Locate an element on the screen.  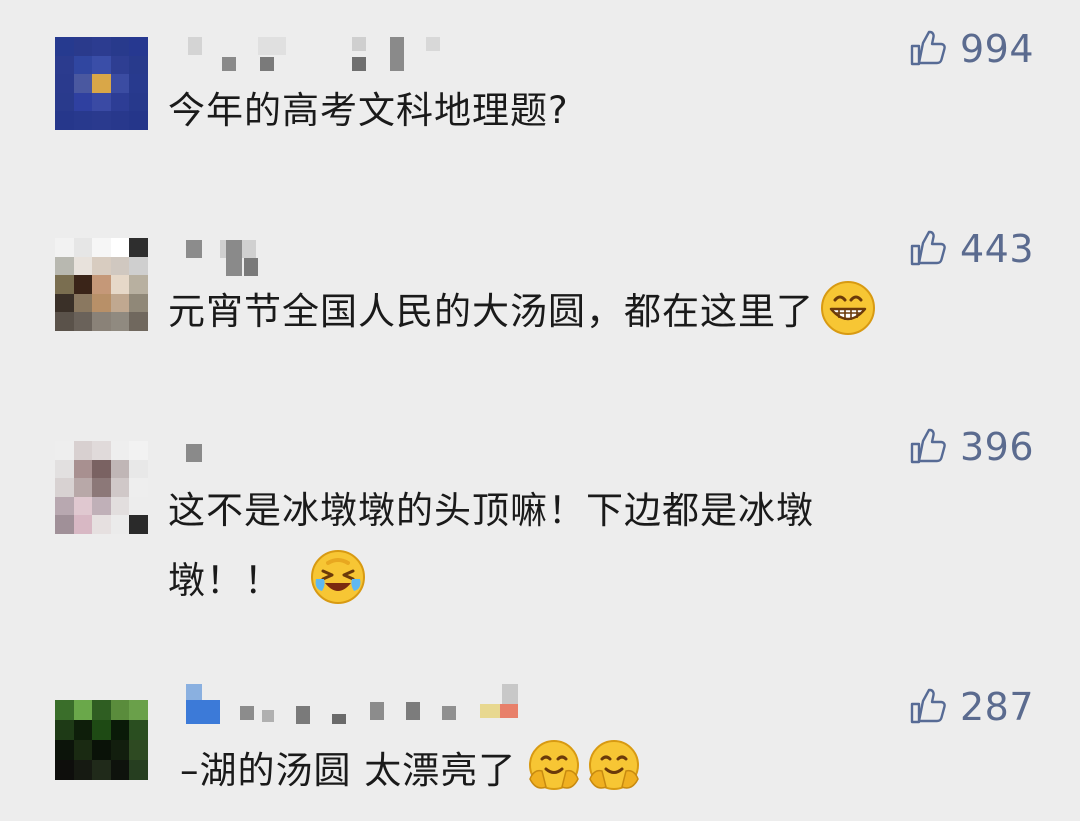
like-button: 287 is located at coordinates (971, 707).